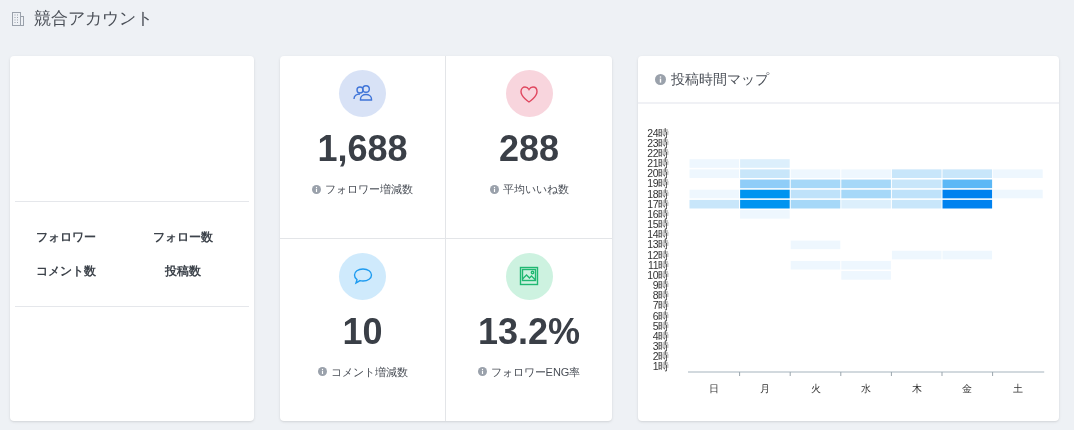 The image size is (1074, 430). I want to click on metric-label: 投稿数, so click(183, 271).